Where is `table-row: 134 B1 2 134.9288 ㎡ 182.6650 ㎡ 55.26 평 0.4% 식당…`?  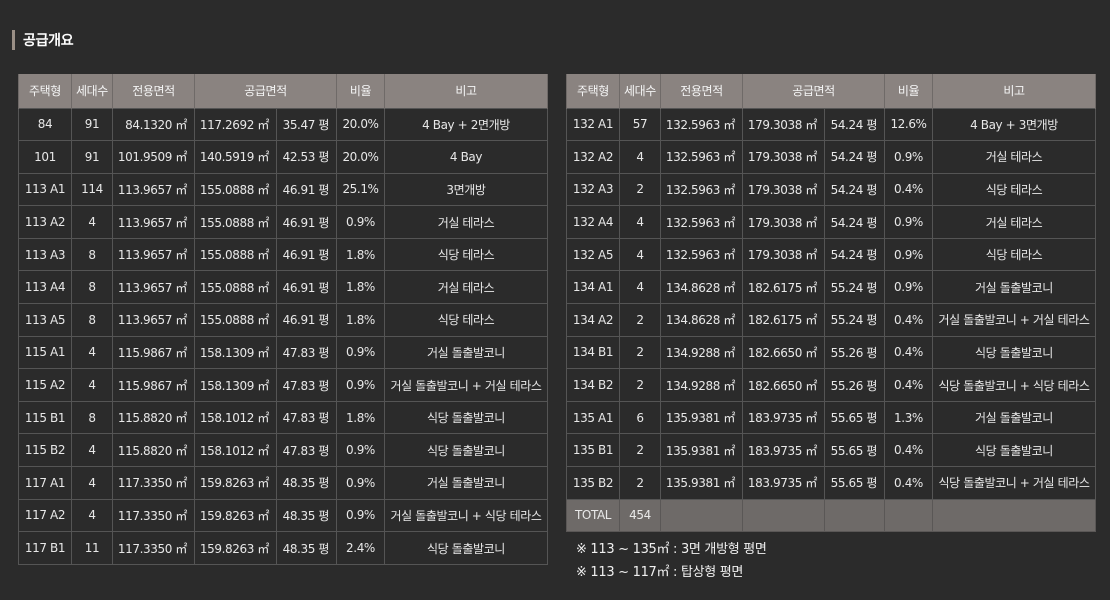
table-row: 134 B1 2 134.9288 ㎡ 182.6650 ㎡ 55.26 평 0.4% 식당… is located at coordinates (831, 352).